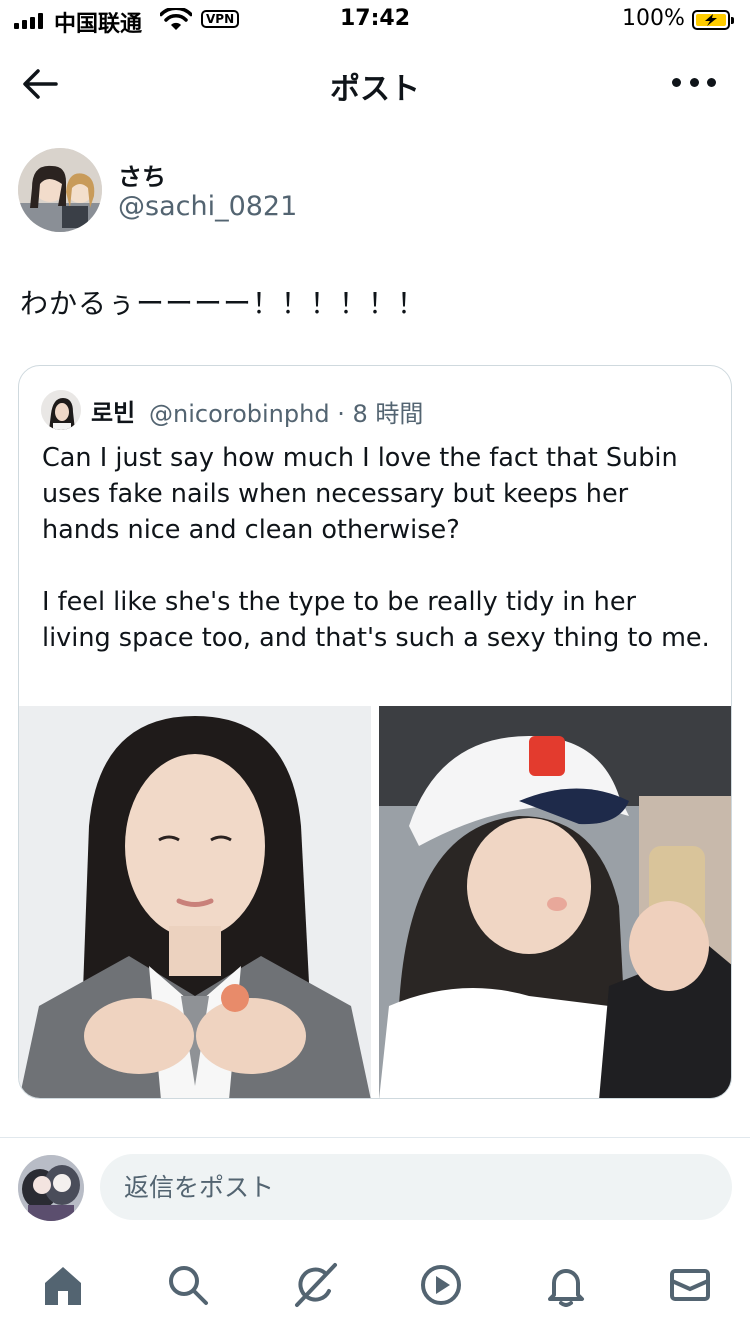 The image size is (750, 1334). I want to click on video-play-icon, so click(441, 1285).